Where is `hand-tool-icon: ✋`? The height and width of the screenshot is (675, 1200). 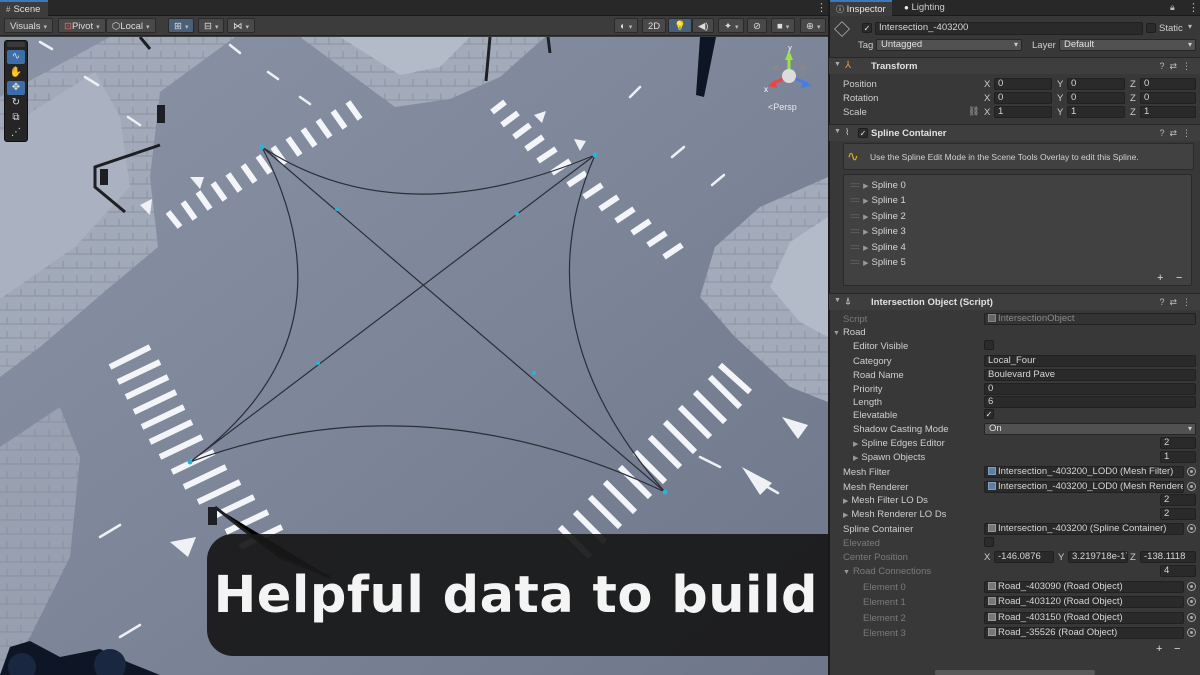
hand-tool-icon: ✋ is located at coordinates (16, 73).